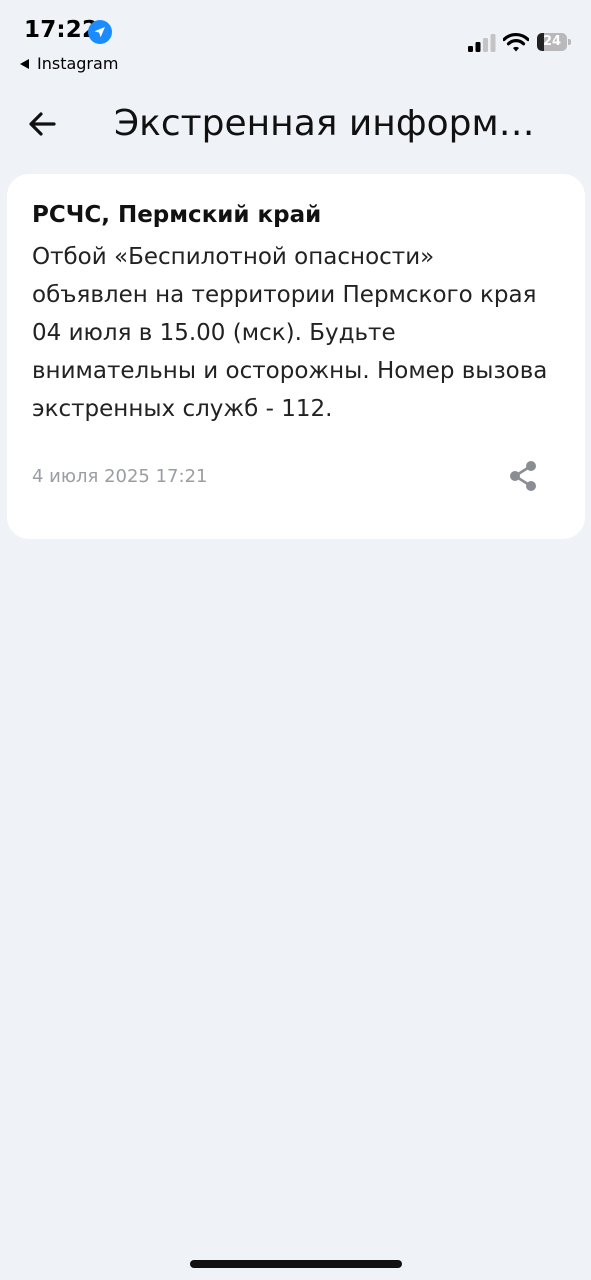 This screenshot has height=1280, width=591. I want to click on share-icon, so click(523, 476).